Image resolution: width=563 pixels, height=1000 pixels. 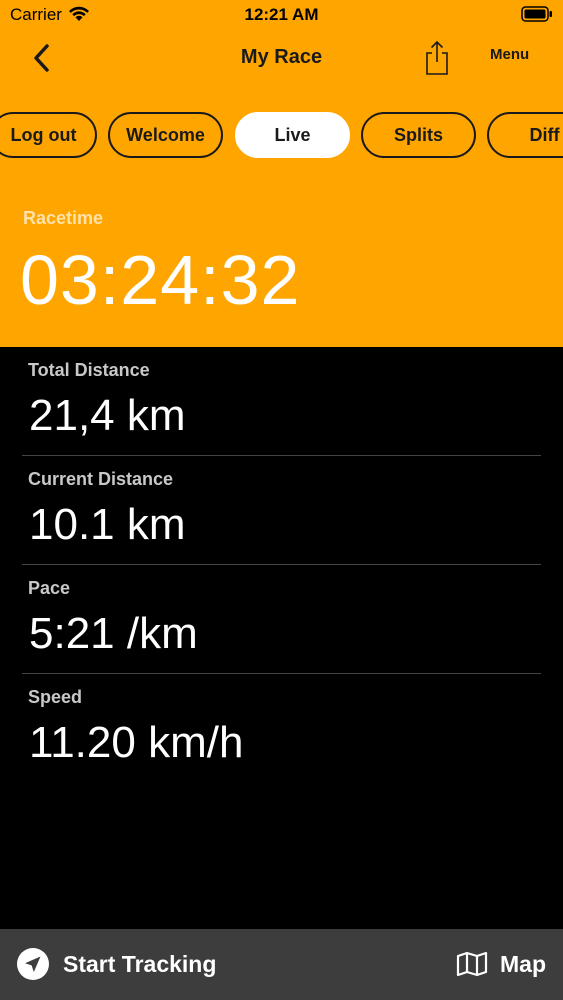 What do you see at coordinates (48, 135) in the screenshot?
I see `tab-logout: Log out` at bounding box center [48, 135].